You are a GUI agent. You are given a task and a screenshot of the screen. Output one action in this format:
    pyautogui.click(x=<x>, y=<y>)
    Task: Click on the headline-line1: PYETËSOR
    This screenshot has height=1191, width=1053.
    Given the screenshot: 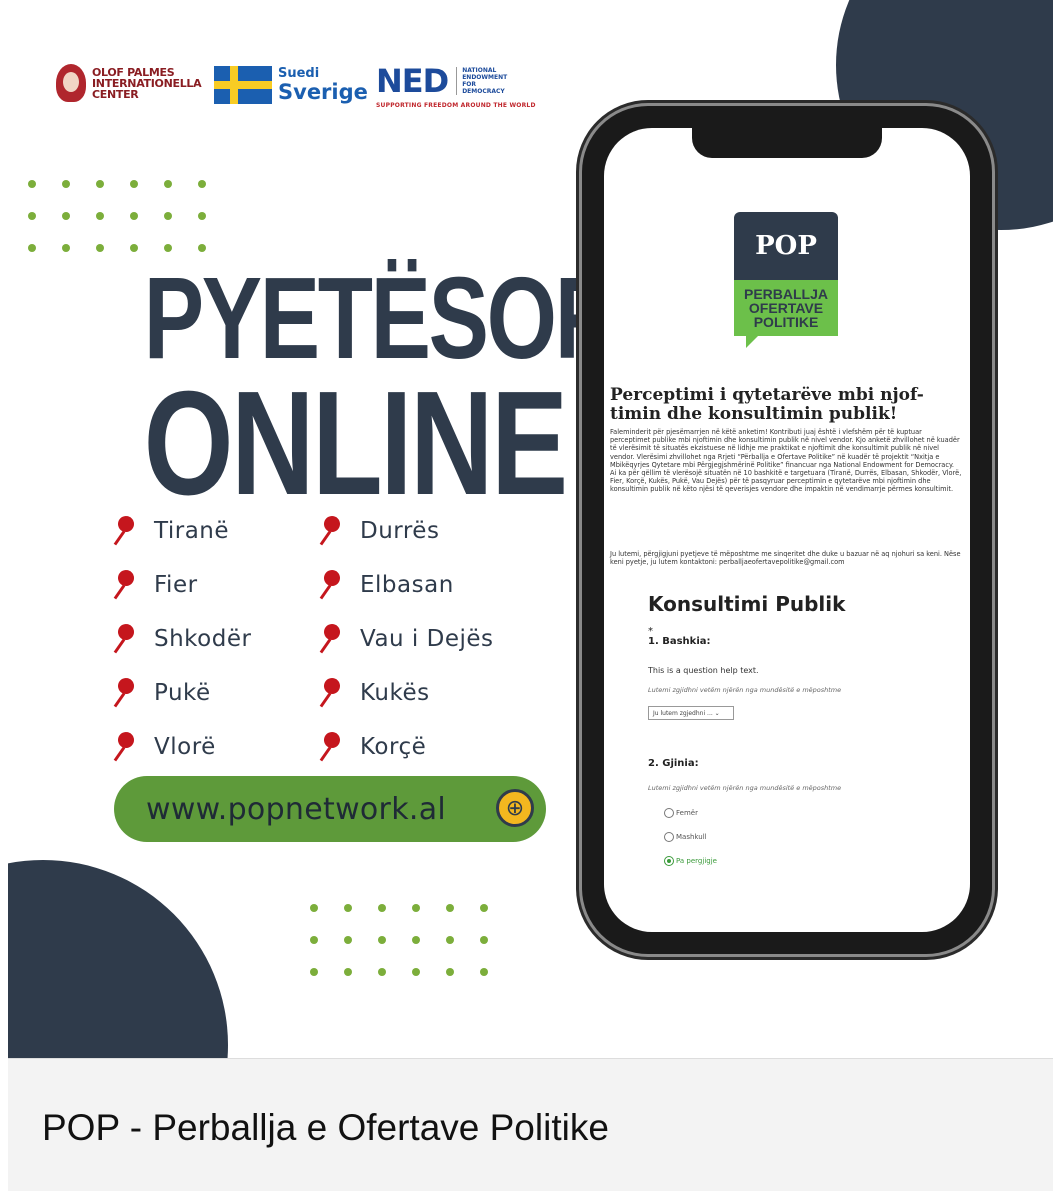 What is the action you would take?
    pyautogui.click(x=381, y=318)
    